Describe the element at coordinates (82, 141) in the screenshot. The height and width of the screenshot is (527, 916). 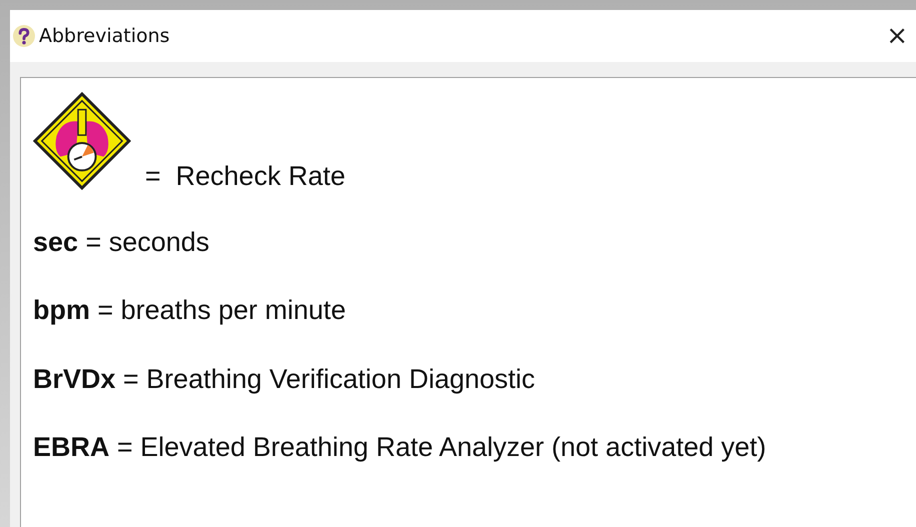
I see `lungs-timer-icon` at that location.